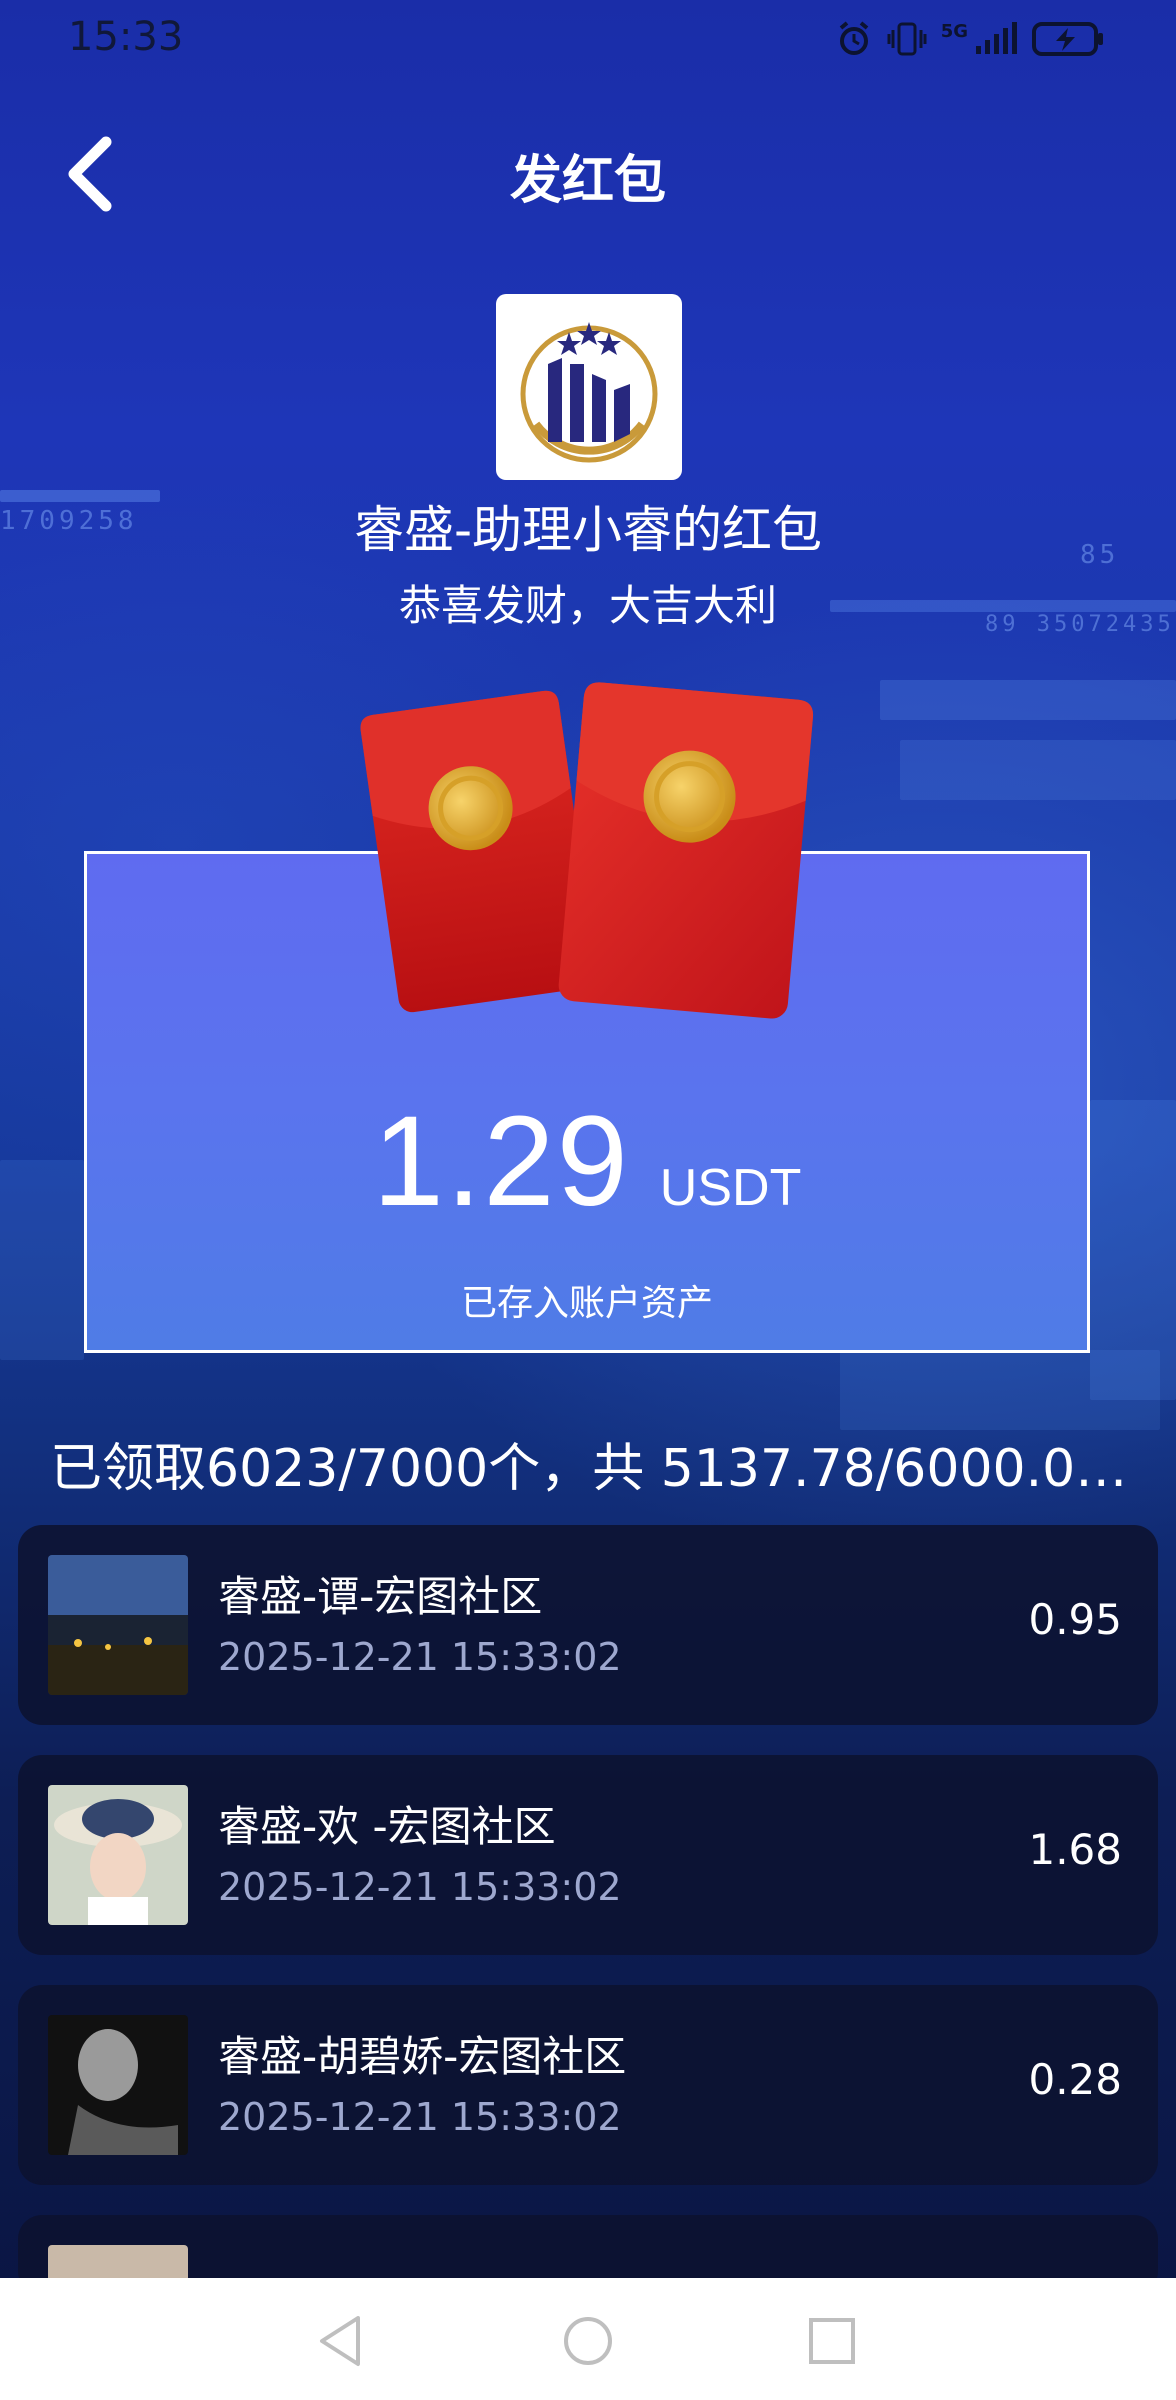 This screenshot has height=2400, width=1176. Describe the element at coordinates (1075, 1849) in the screenshot. I see `claim-amount: 1.68` at that location.